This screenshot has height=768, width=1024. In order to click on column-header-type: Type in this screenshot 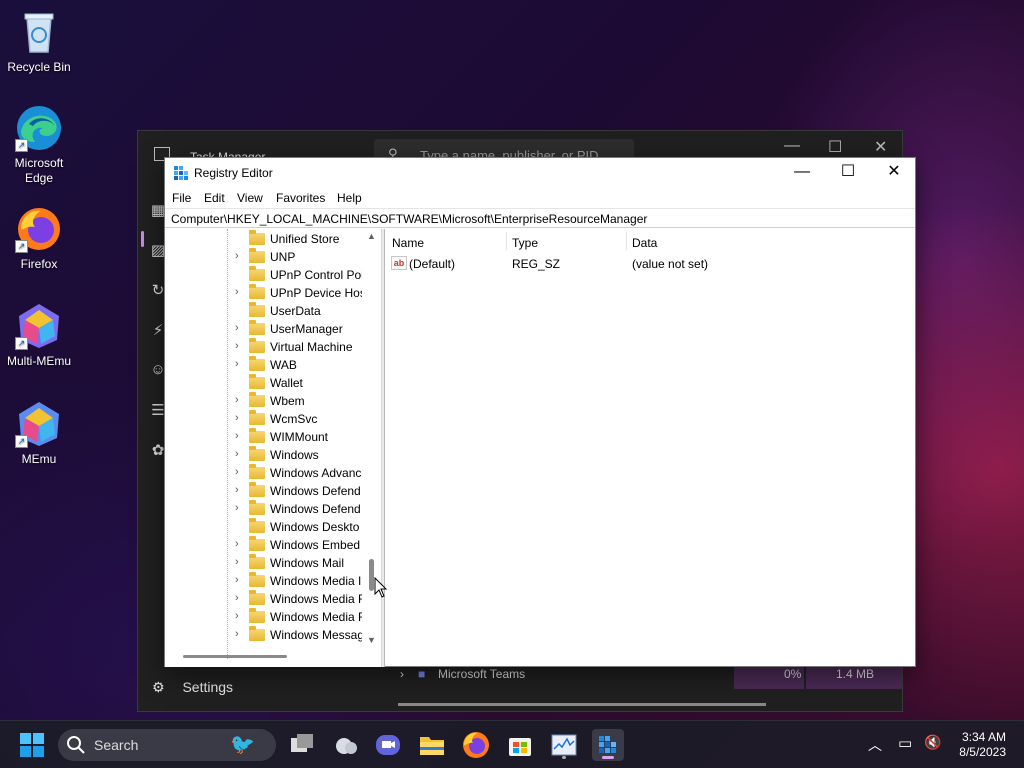, I will do `click(525, 243)`.